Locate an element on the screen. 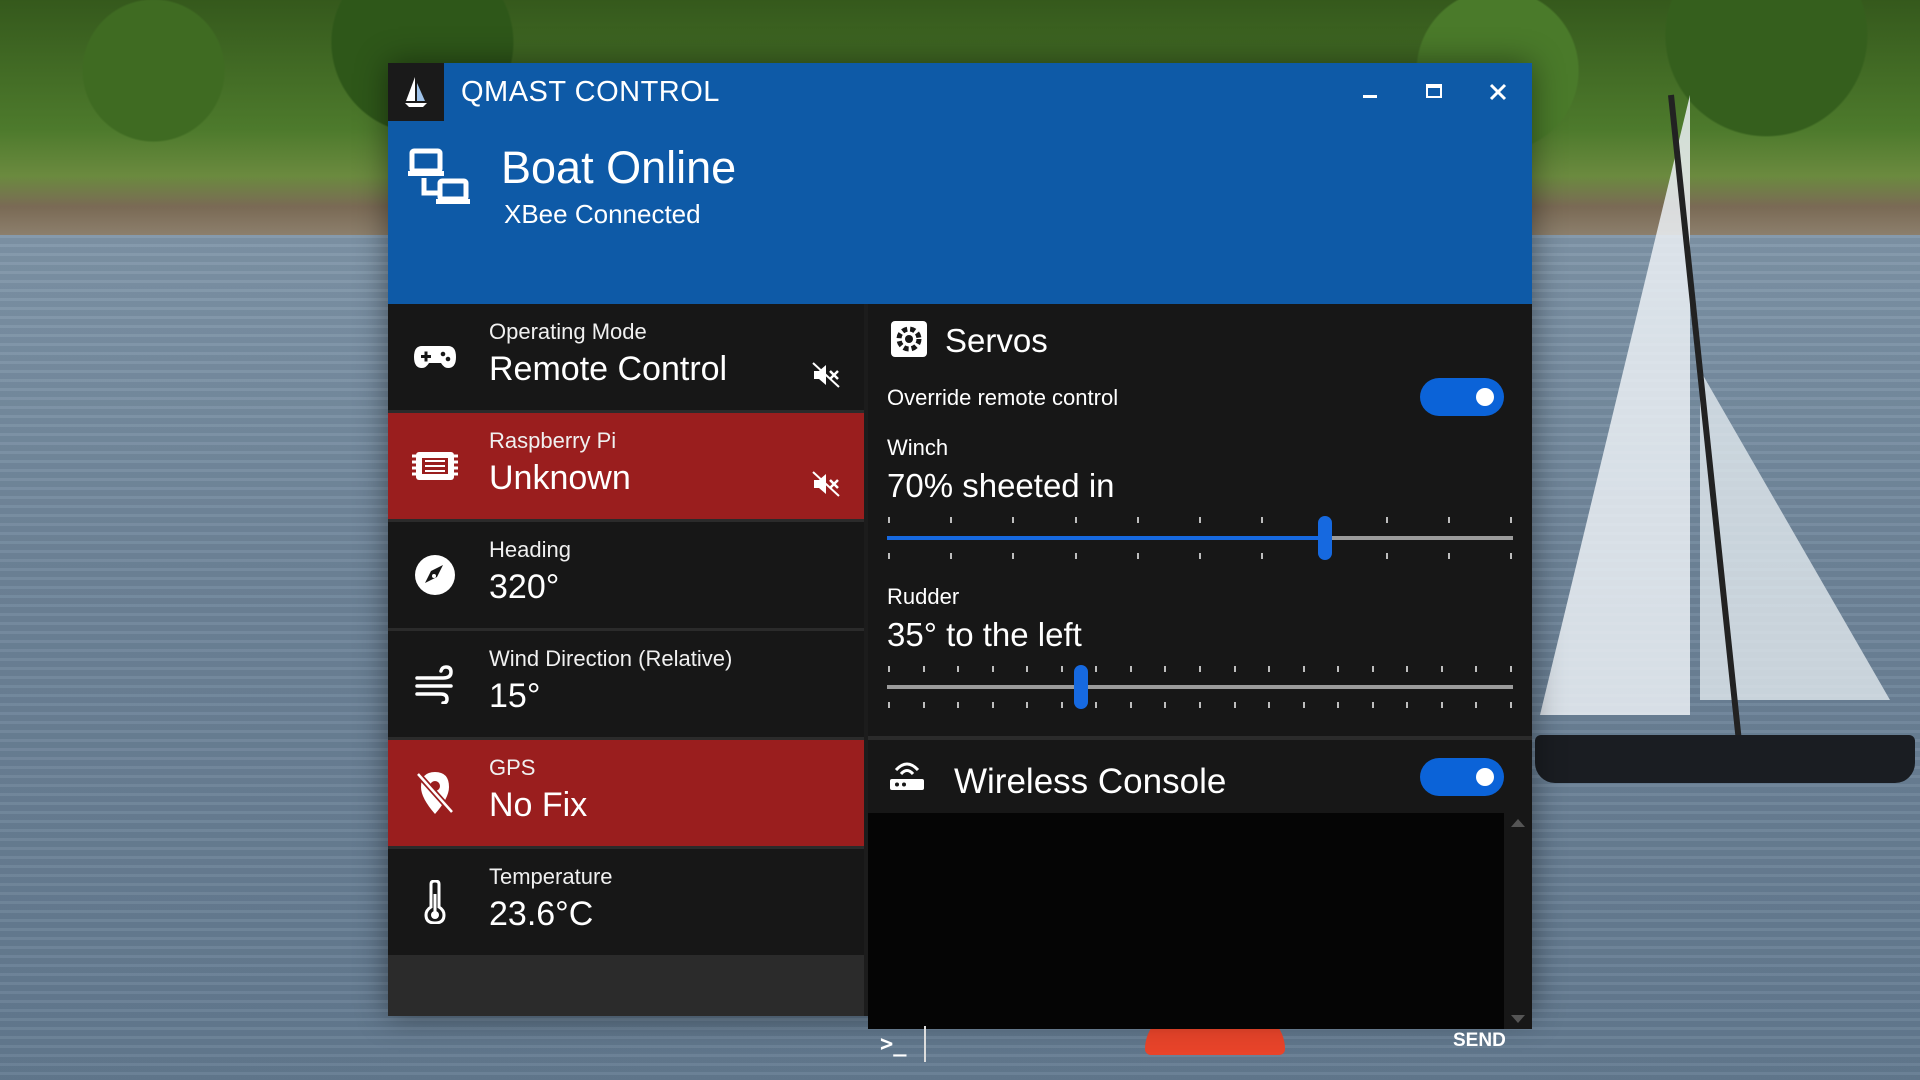 This screenshot has height=1080, width=1920. tile-heading: Heading 320° is located at coordinates (626, 575).